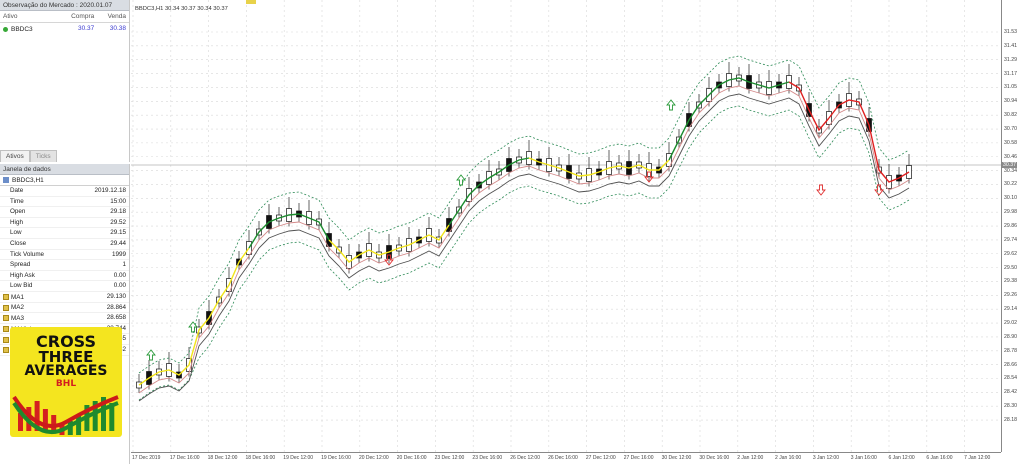 The width and height of the screenshot is (1024, 464). Describe the element at coordinates (118, 254) in the screenshot. I see `data-value: 1999` at that location.